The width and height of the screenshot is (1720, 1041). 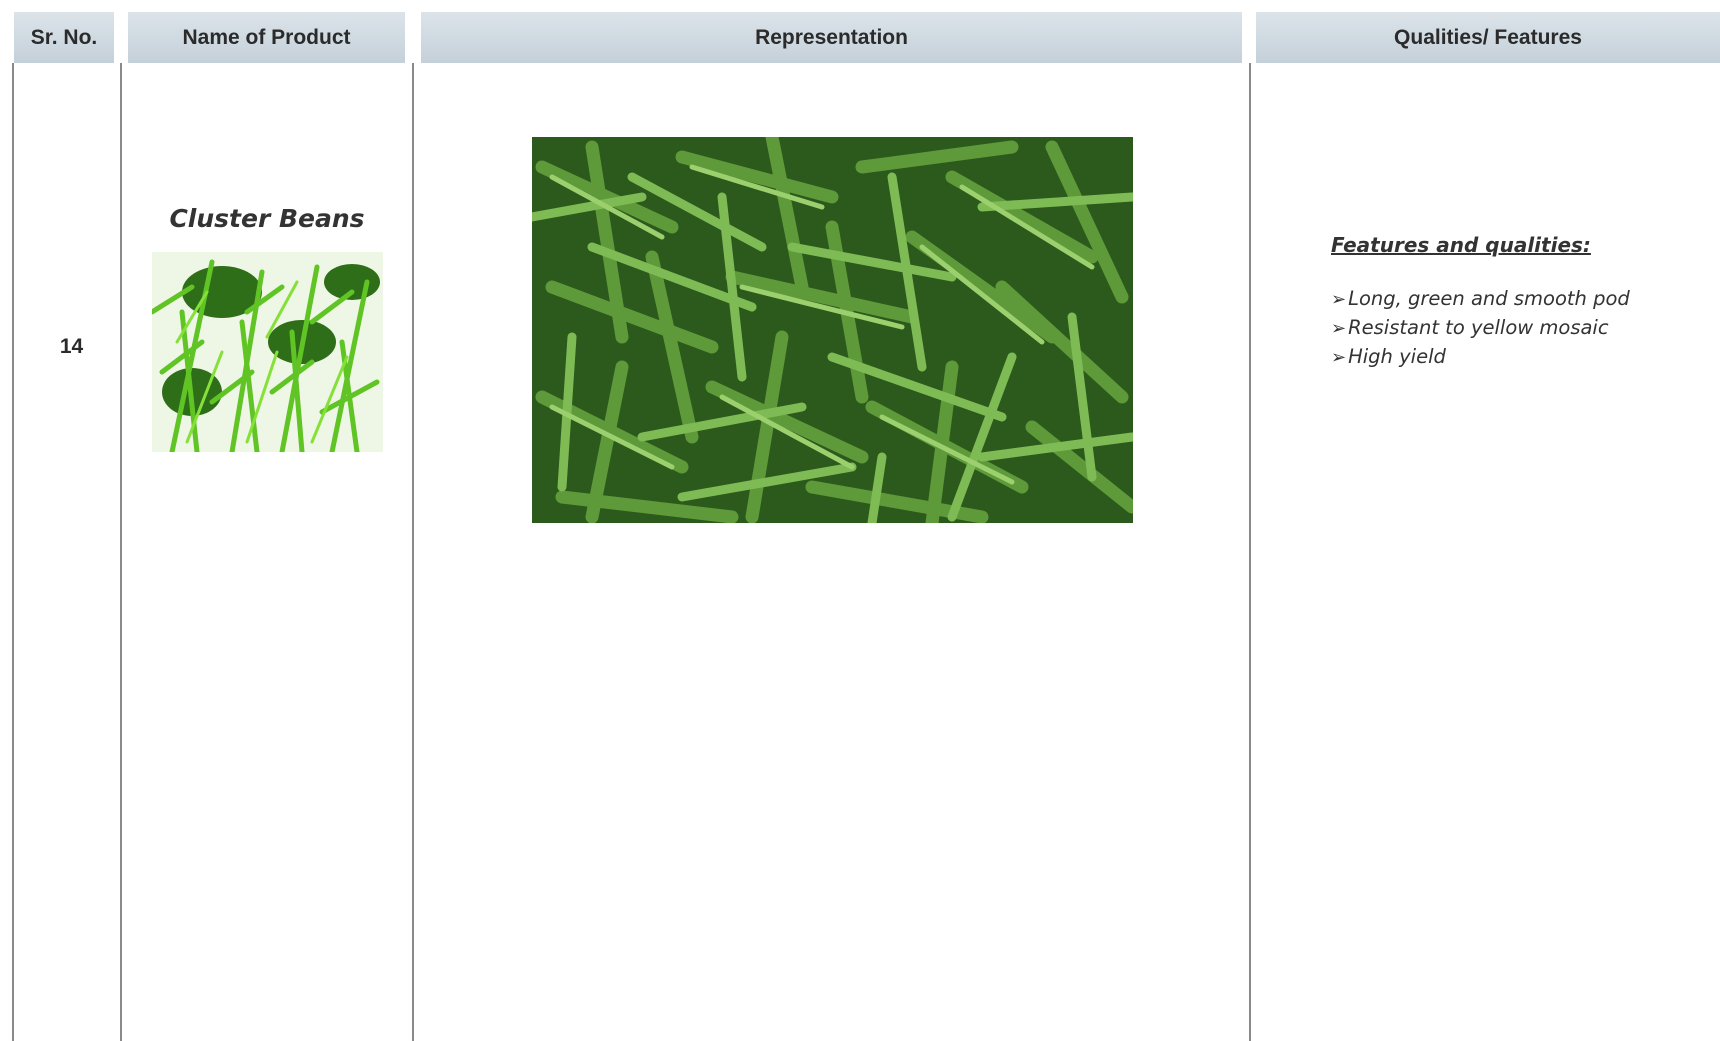 I want to click on product-name: Cluster Beans, so click(x=267, y=218).